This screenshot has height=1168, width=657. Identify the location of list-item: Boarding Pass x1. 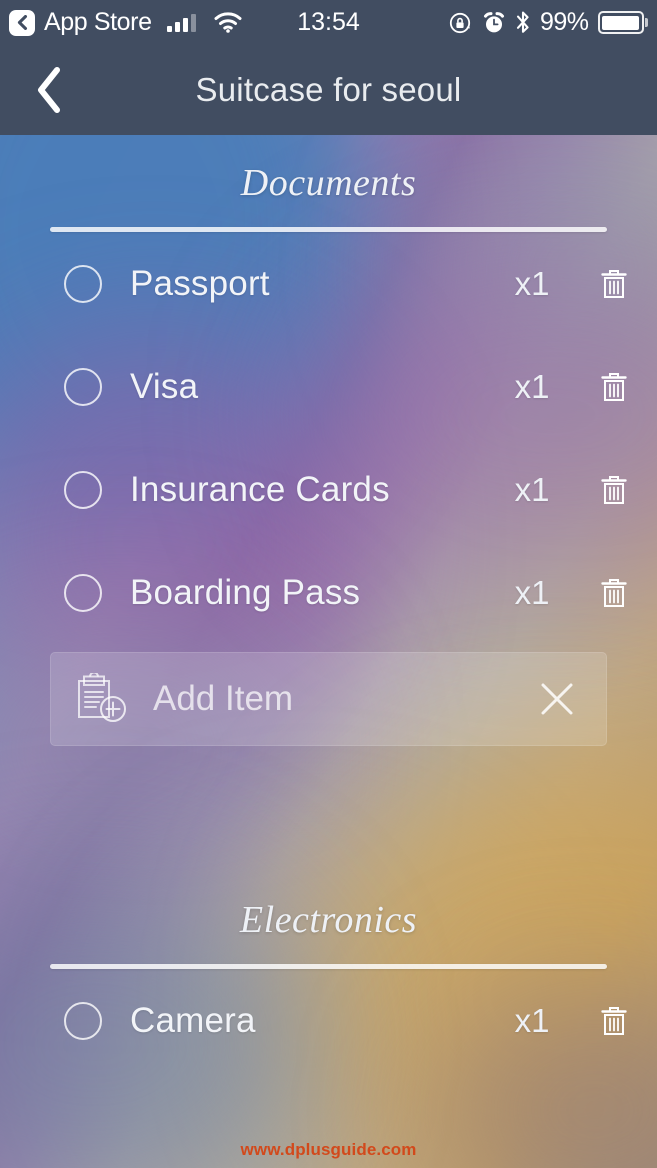
(328, 592).